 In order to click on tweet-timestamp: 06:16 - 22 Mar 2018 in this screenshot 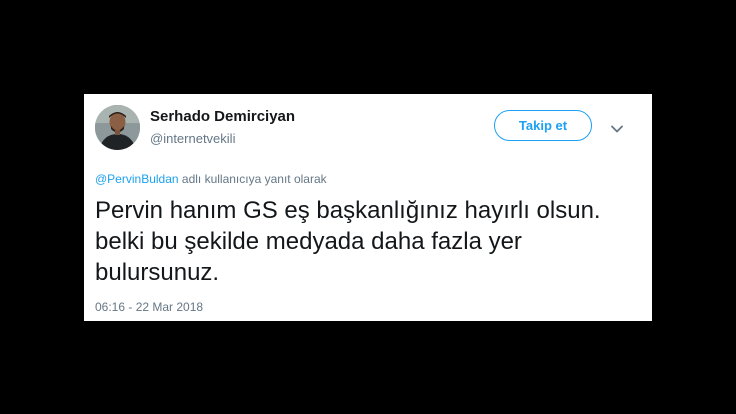, I will do `click(149, 307)`.